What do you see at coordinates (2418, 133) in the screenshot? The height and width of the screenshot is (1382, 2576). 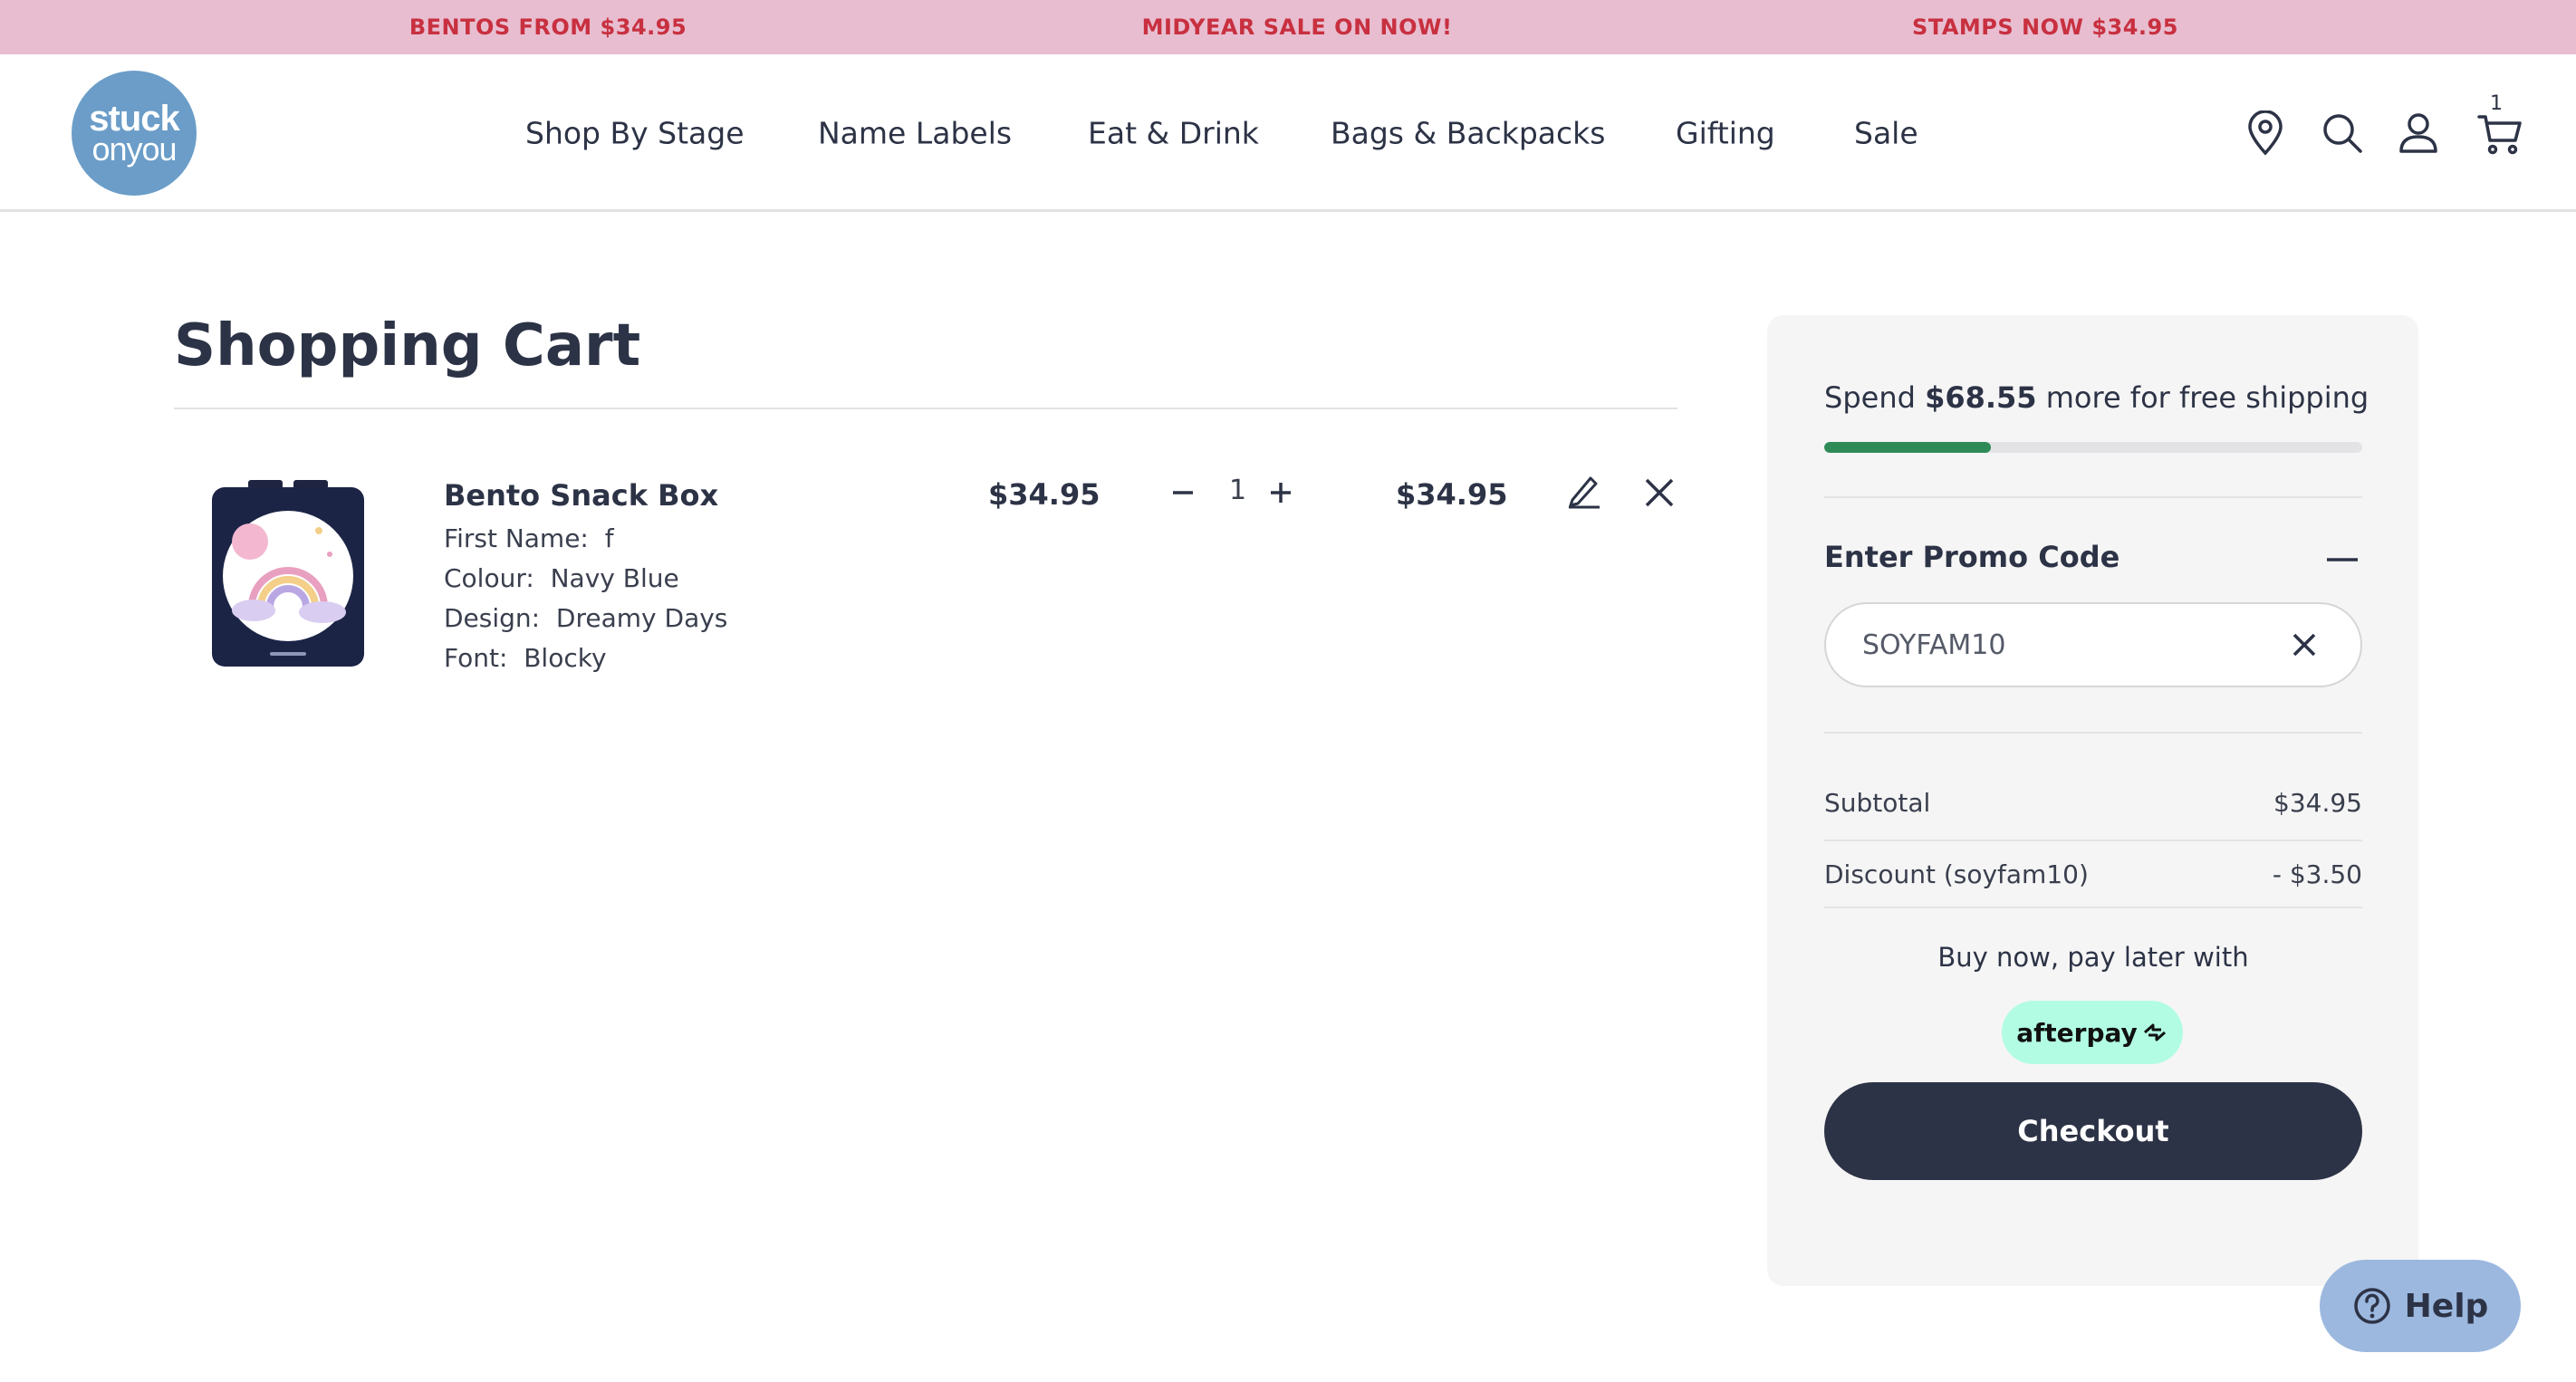 I see `user-icon` at bounding box center [2418, 133].